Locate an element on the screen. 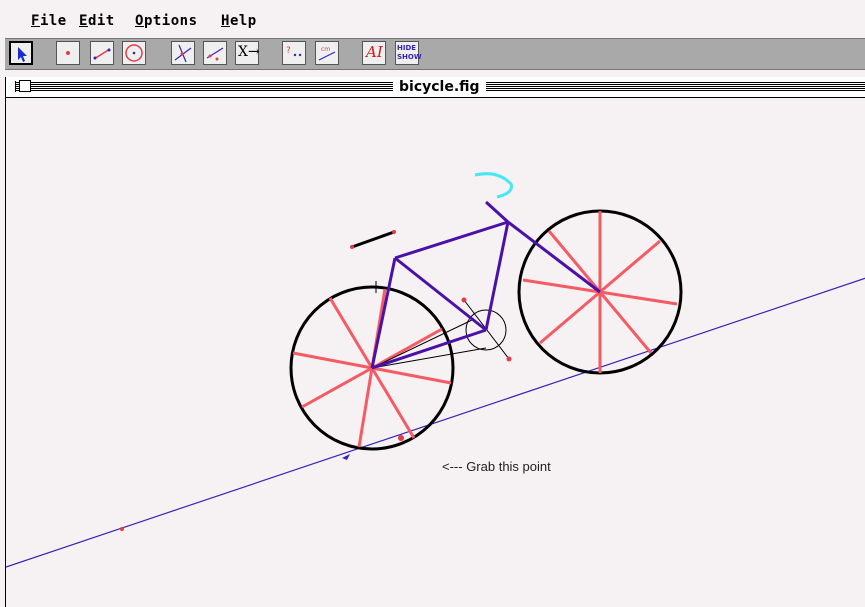 This screenshot has height=607, width=865. menu-file: File is located at coordinates (49, 21).